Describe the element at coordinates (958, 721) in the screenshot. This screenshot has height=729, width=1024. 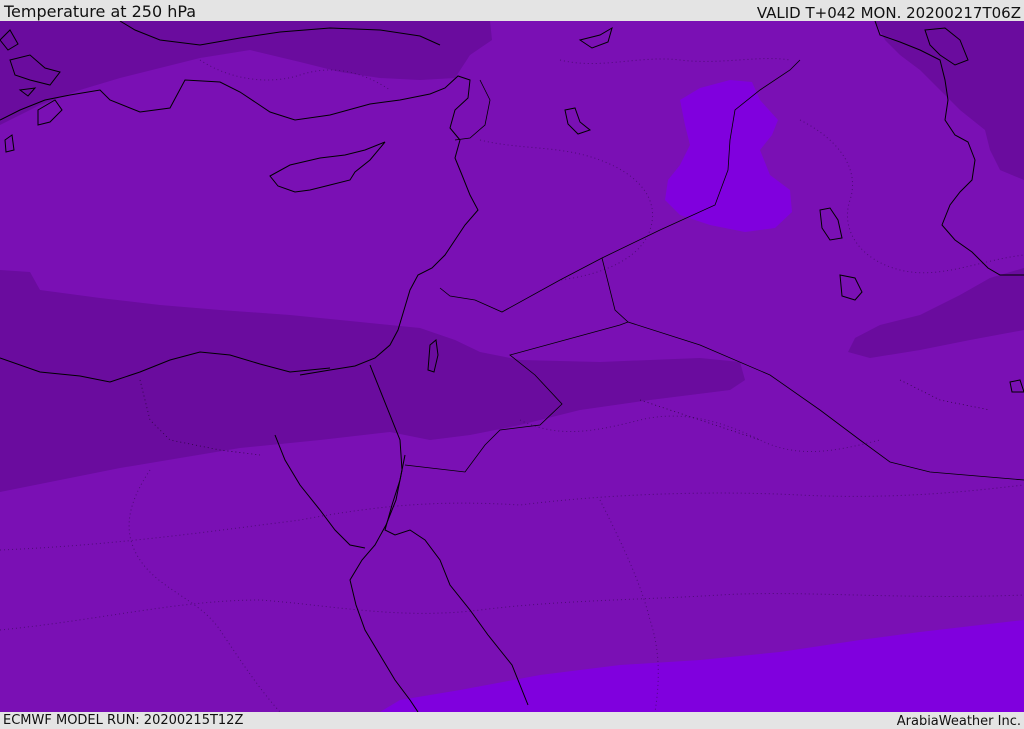
I see `credit-label: ArabiaWeather Inc.` at that location.